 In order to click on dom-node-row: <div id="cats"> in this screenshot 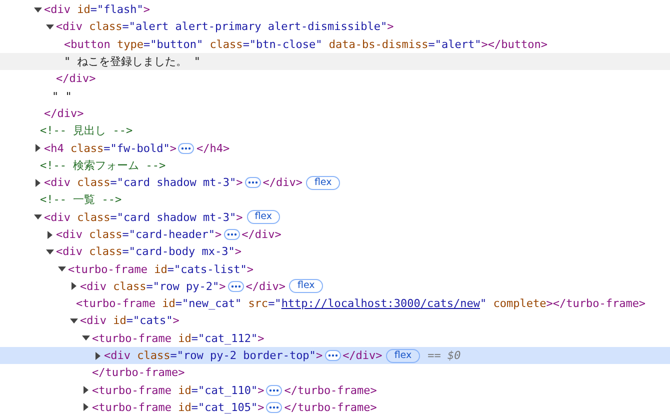, I will do `click(335, 321)`.